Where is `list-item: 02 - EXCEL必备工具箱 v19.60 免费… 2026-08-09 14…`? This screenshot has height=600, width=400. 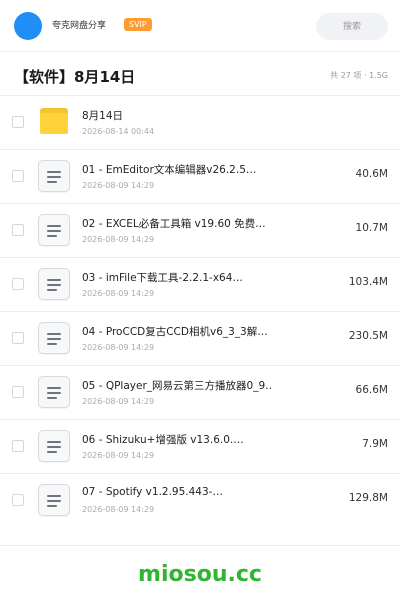
list-item: 02 - EXCEL必备工具箱 v19.60 免费… 2026-08-09 14… is located at coordinates (200, 230).